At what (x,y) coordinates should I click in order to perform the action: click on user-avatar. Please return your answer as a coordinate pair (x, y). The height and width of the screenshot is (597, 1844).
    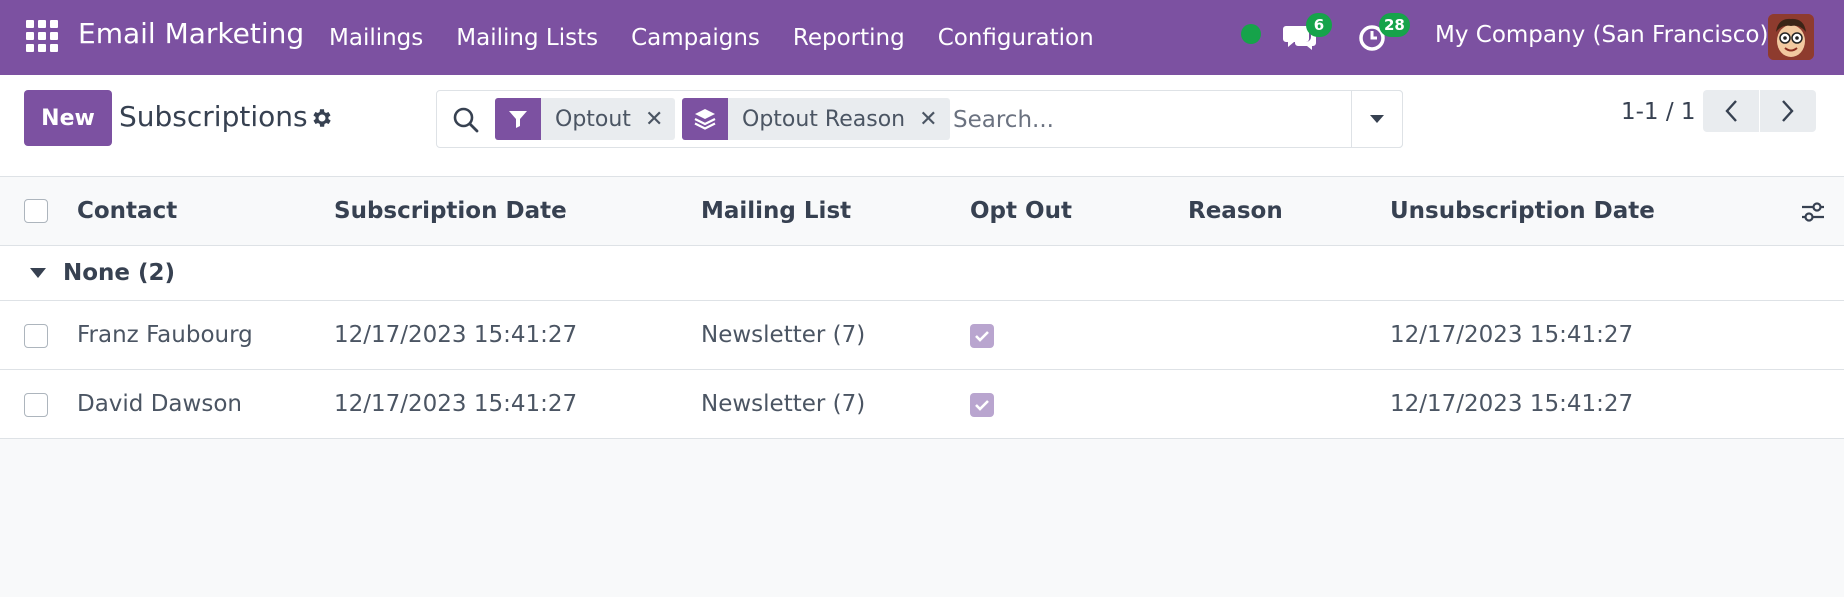
    Looking at the image, I should click on (1791, 37).